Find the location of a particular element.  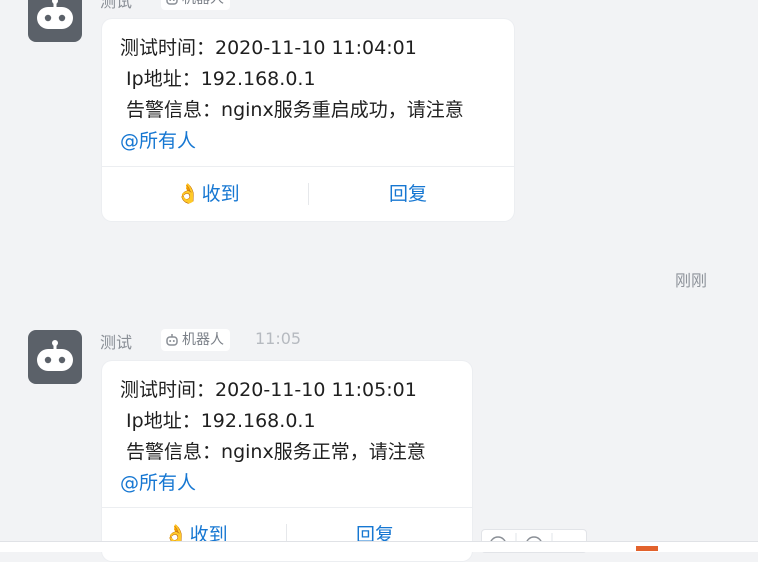

message-line: 测试时间：2020-11-10 11:04:01 is located at coordinates (268, 48).